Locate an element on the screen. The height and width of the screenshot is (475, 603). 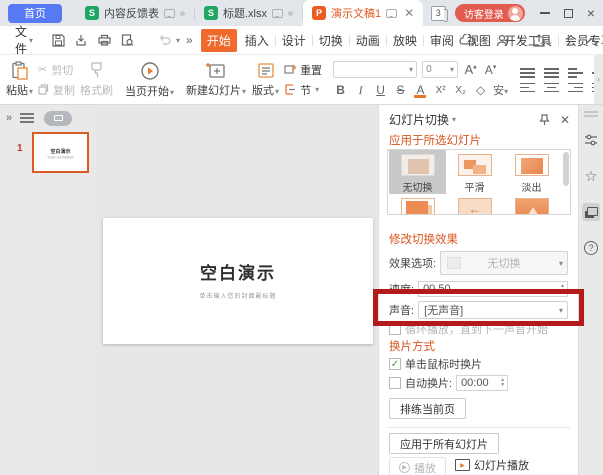
transition-wipe-icon: ← is located at coordinates (474, 206).